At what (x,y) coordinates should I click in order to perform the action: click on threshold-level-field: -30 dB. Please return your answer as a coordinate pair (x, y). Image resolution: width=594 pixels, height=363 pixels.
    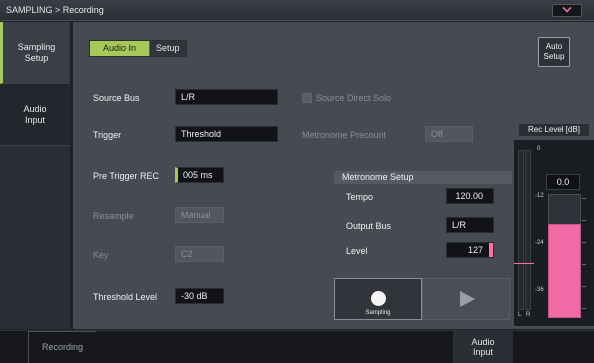
    Looking at the image, I should click on (199, 296).